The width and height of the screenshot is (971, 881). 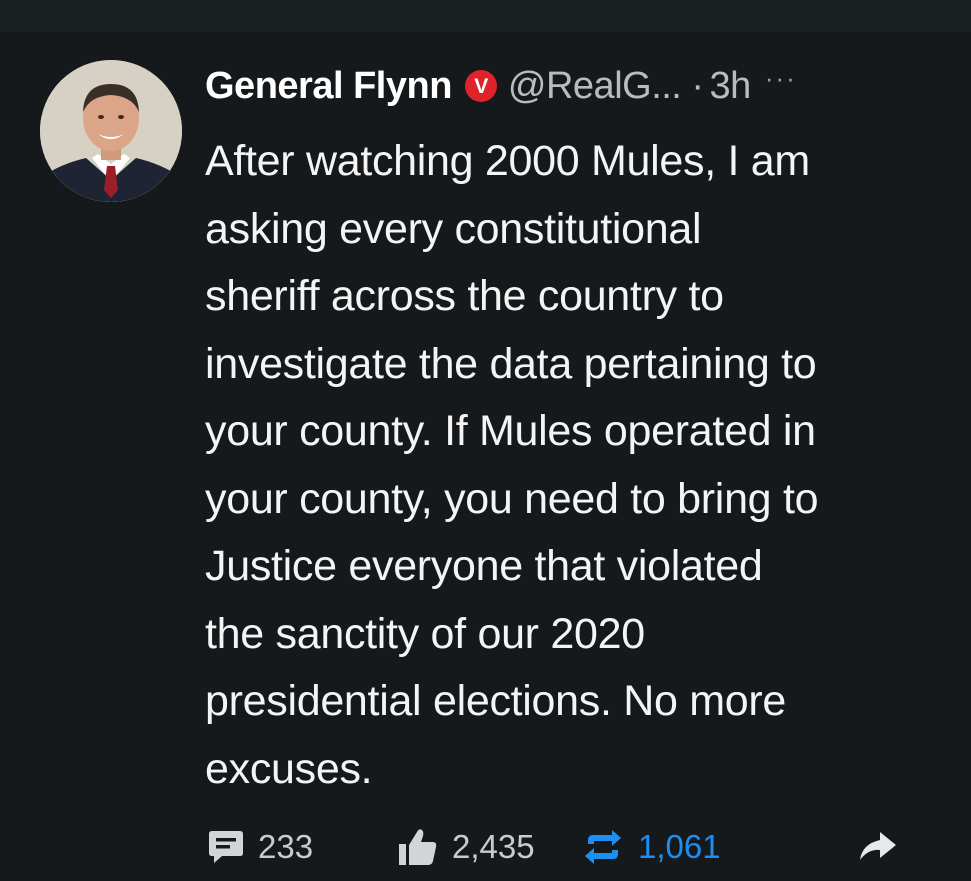 I want to click on share-button, so click(x=885, y=847).